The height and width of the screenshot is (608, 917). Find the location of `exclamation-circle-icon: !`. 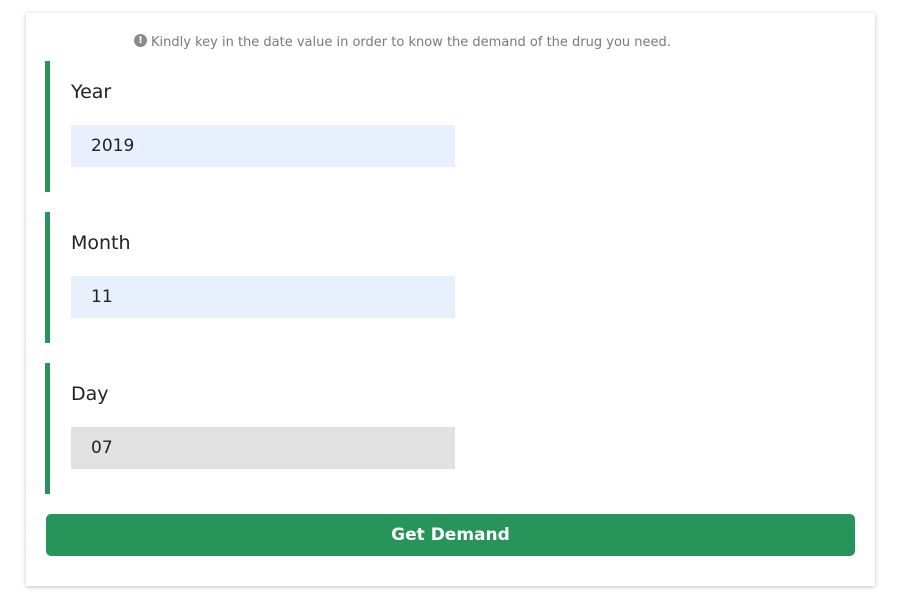

exclamation-circle-icon: ! is located at coordinates (140, 40).